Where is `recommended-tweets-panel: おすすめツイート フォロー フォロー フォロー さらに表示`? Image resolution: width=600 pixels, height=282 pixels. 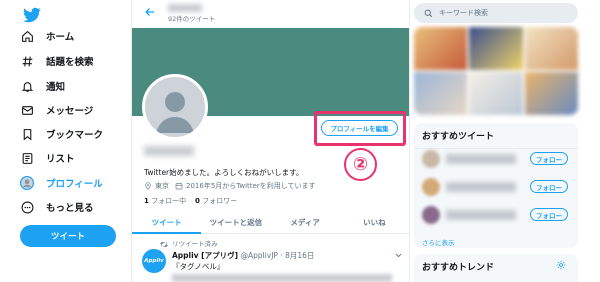 recommended-tweets-panel: おすすめツイート フォロー フォロー フォロー さらに表示 is located at coordinates (496, 185).